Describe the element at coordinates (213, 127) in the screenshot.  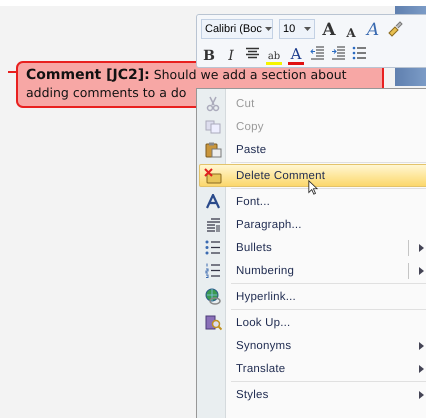
I see `copy-icon` at that location.